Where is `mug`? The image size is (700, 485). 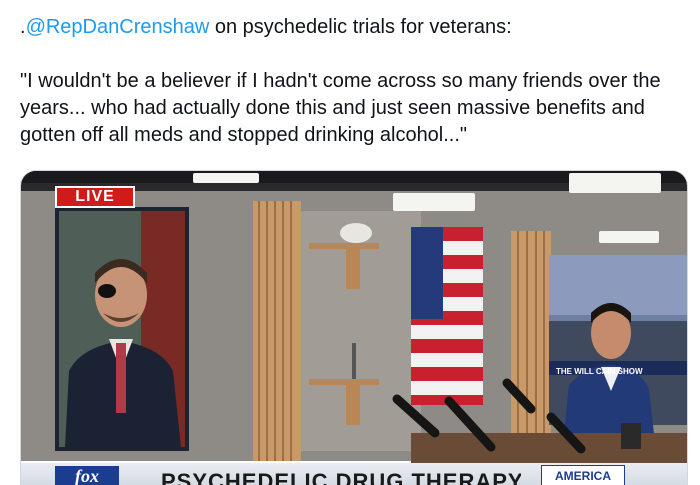 mug is located at coordinates (631, 436).